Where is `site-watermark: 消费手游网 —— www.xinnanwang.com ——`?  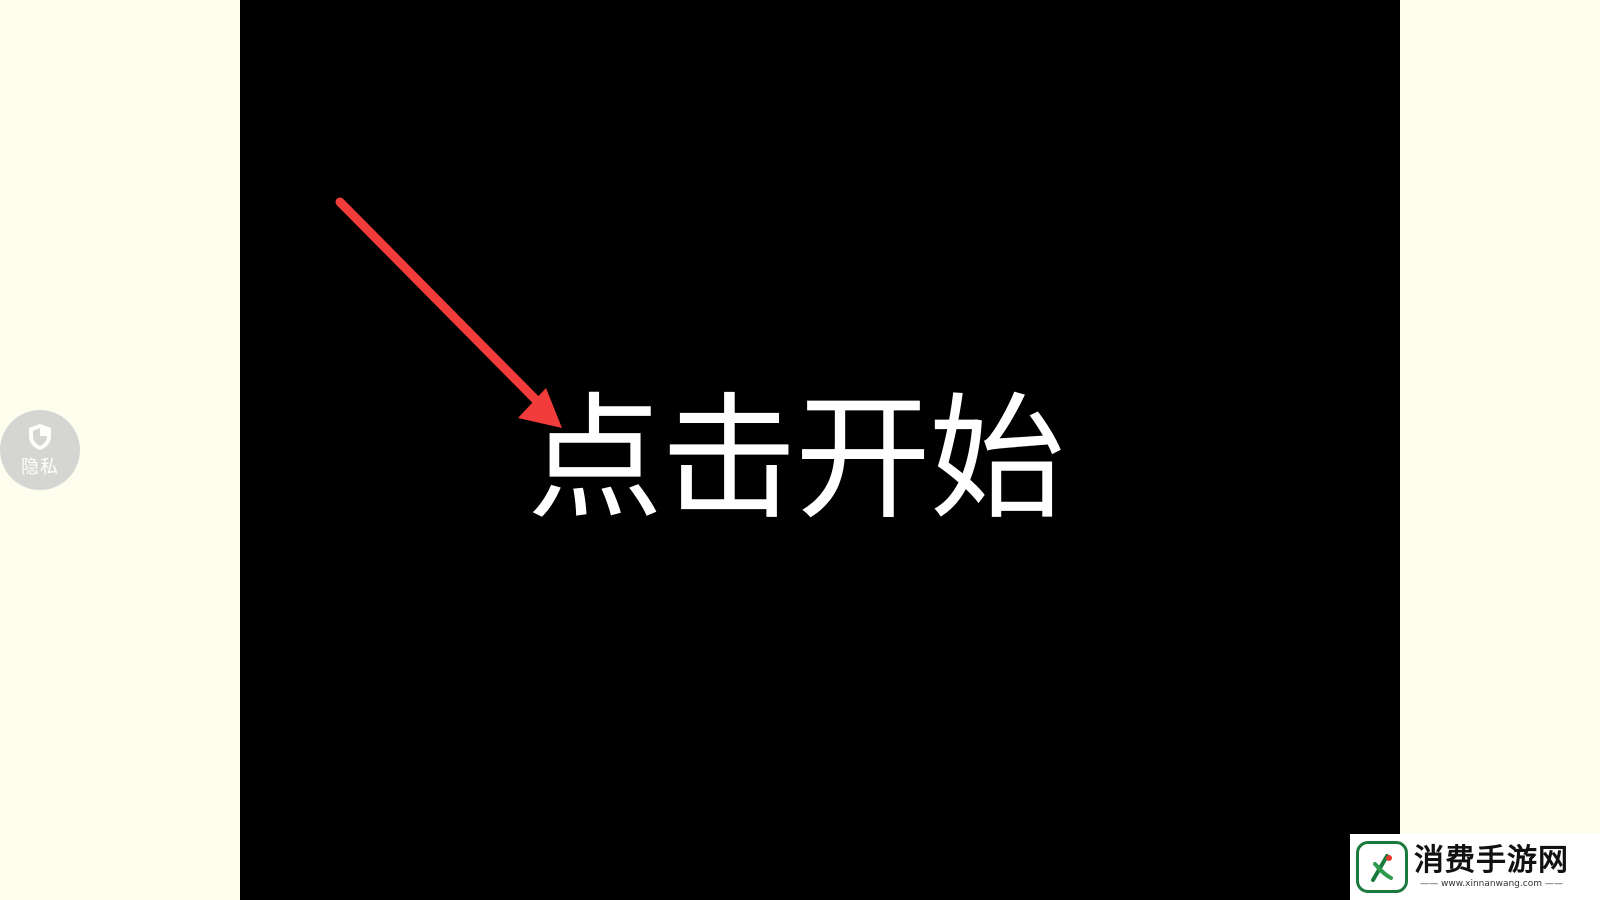
site-watermark: 消费手游网 —— www.xinnanwang.com —— is located at coordinates (1475, 867).